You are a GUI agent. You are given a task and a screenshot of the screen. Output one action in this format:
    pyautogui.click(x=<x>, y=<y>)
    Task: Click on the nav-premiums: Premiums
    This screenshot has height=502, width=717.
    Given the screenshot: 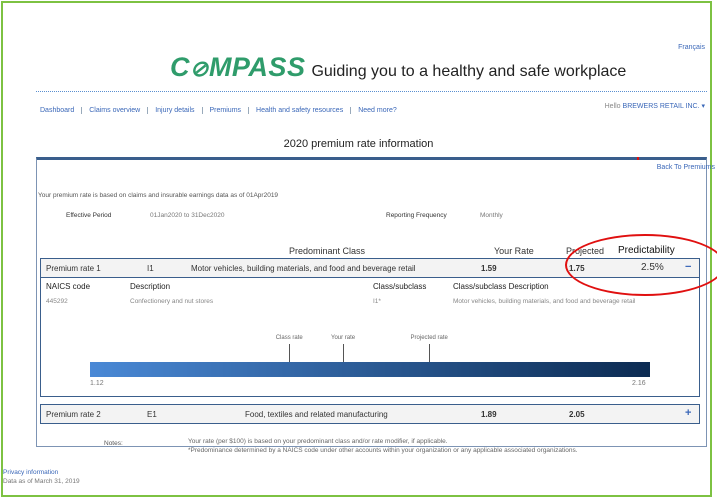 What is the action you would take?
    pyautogui.click(x=226, y=110)
    